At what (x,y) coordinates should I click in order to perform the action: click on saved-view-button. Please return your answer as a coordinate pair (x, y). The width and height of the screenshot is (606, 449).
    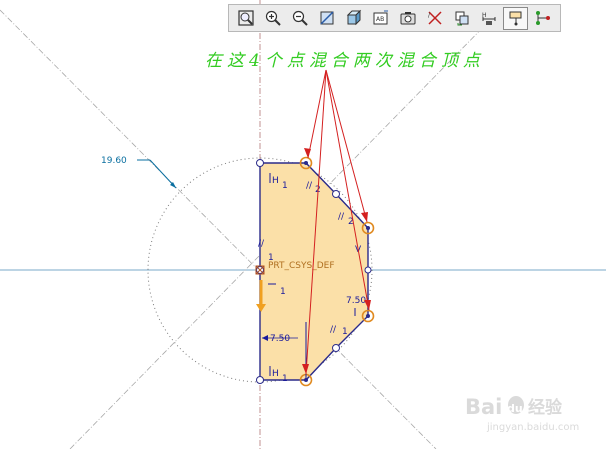
    Looking at the image, I should click on (407, 18).